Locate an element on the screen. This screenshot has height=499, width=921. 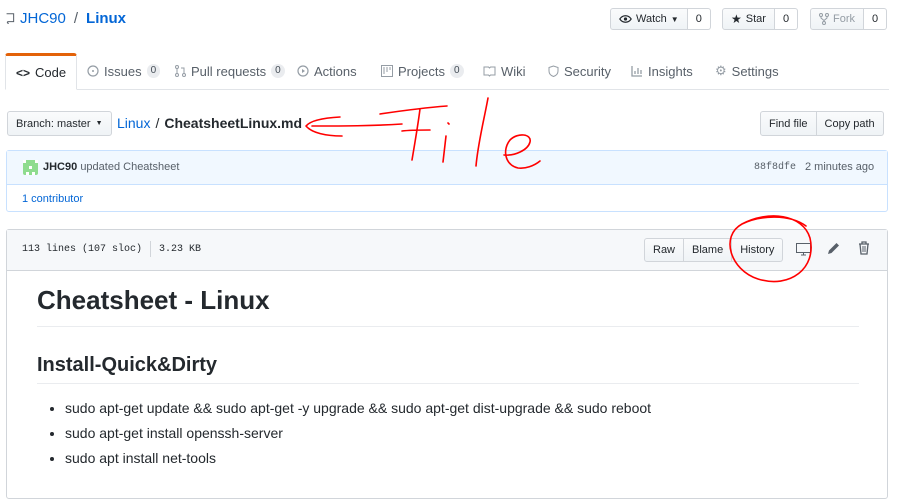
star-count: 0 is located at coordinates (786, 19).